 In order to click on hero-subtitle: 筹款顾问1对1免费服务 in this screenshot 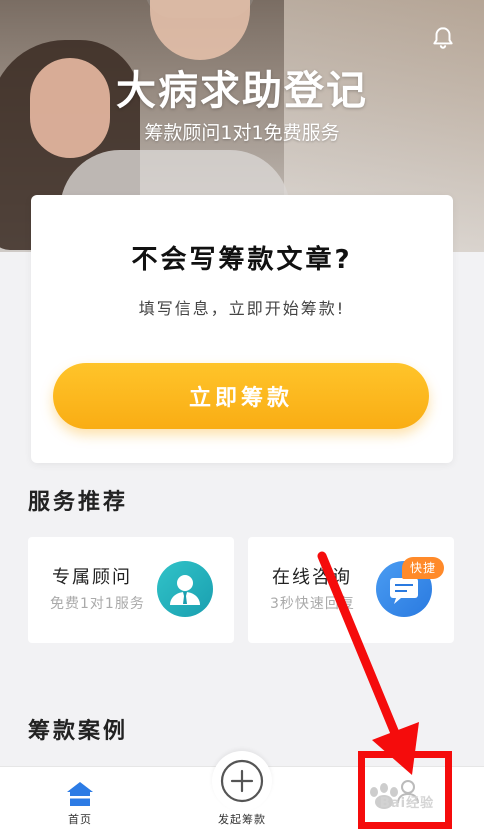, I will do `click(242, 133)`.